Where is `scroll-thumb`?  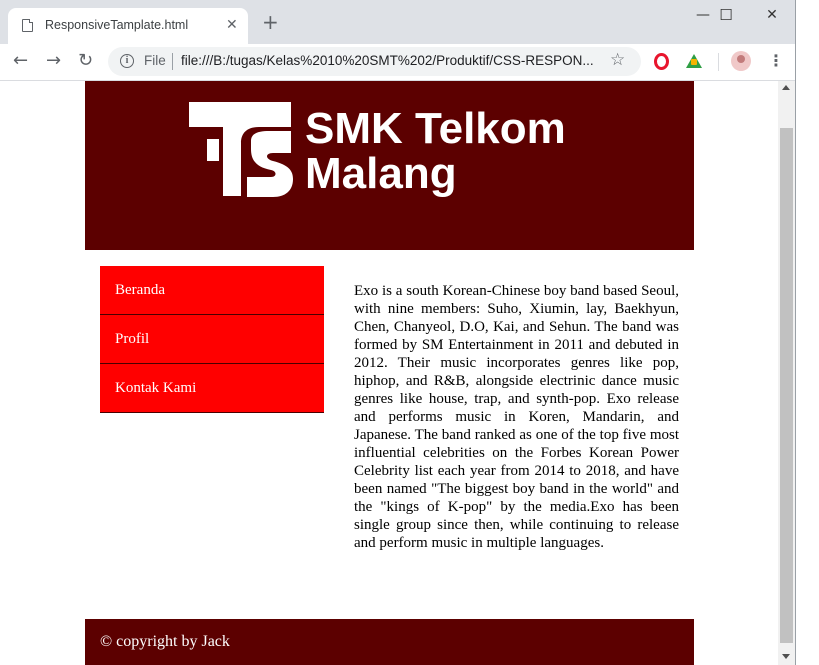 scroll-thumb is located at coordinates (786, 385).